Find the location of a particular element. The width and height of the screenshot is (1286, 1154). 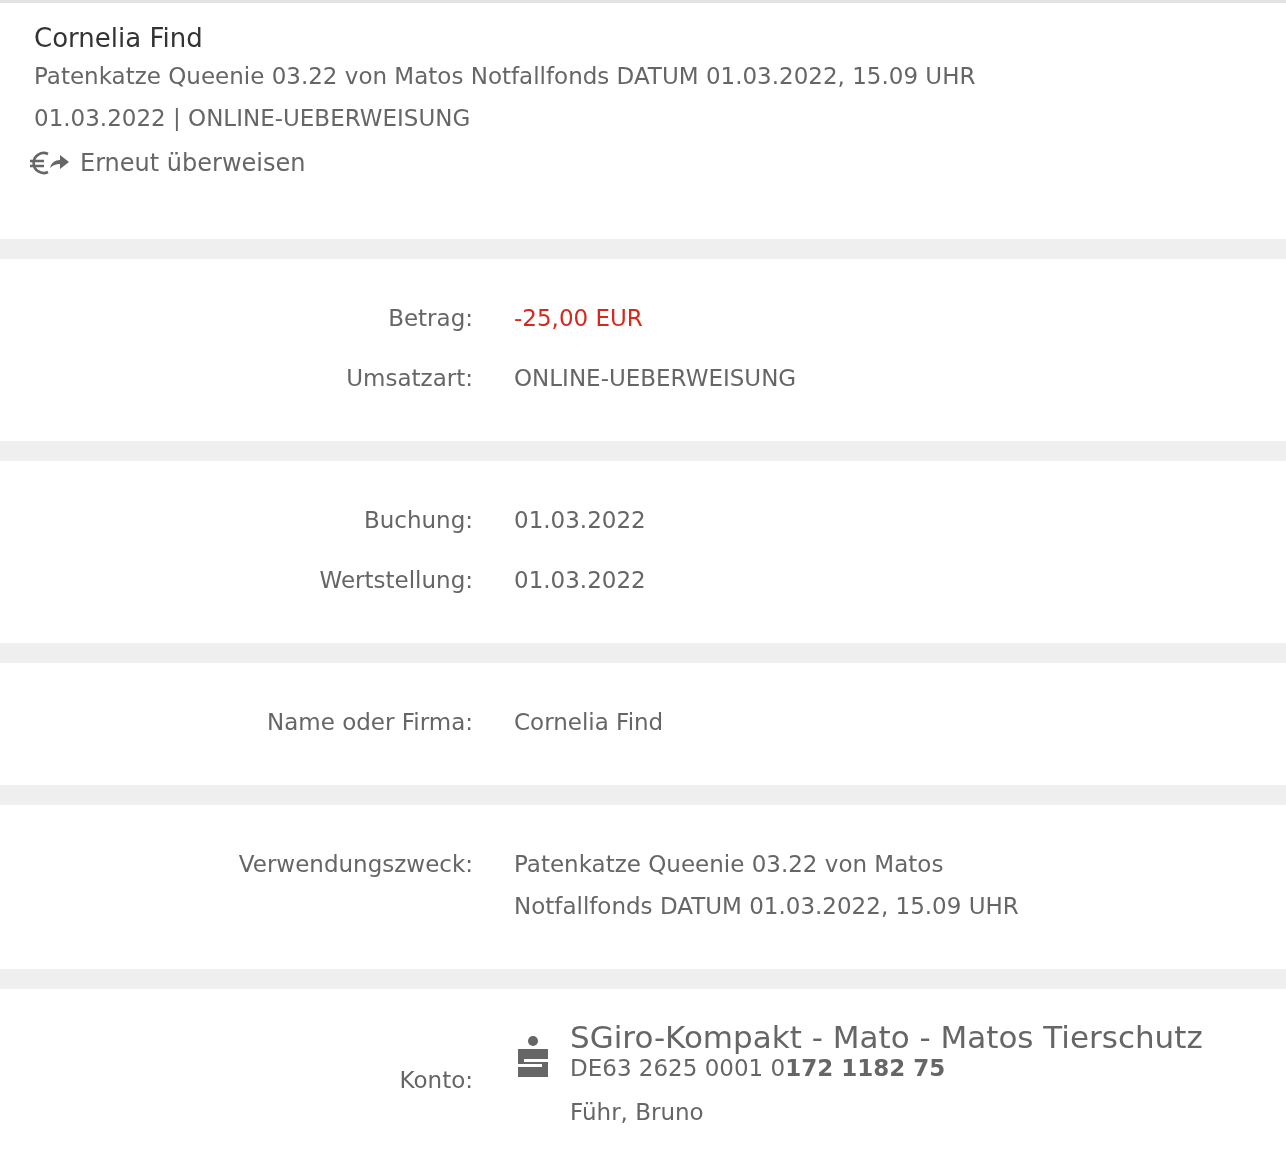

account-name: SGiro-Kompakt - Mato - Matos Tierschutz is located at coordinates (886, 1037).